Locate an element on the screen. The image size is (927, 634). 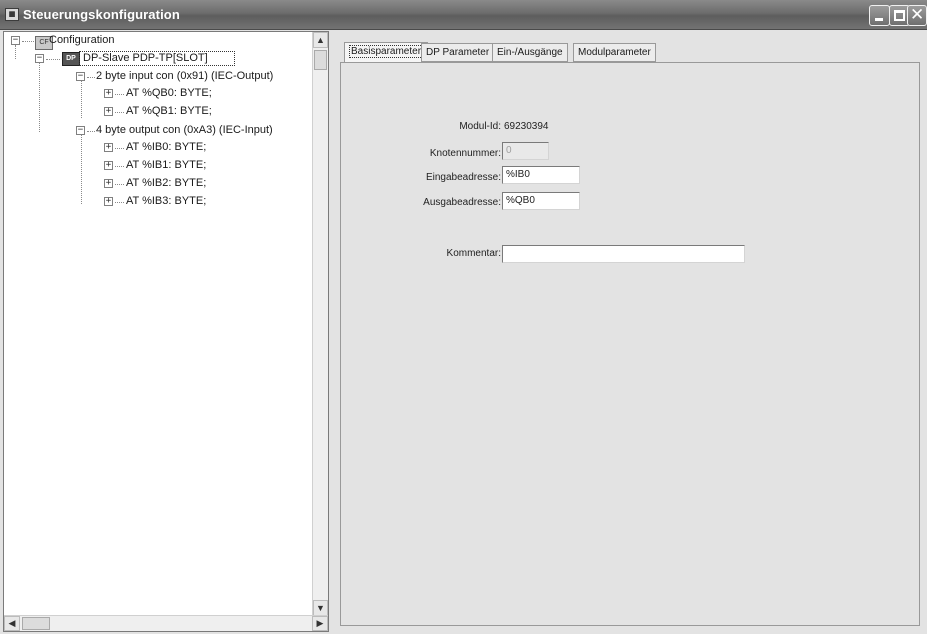
plc-config-icon: ▦ is located at coordinates (12, 14).